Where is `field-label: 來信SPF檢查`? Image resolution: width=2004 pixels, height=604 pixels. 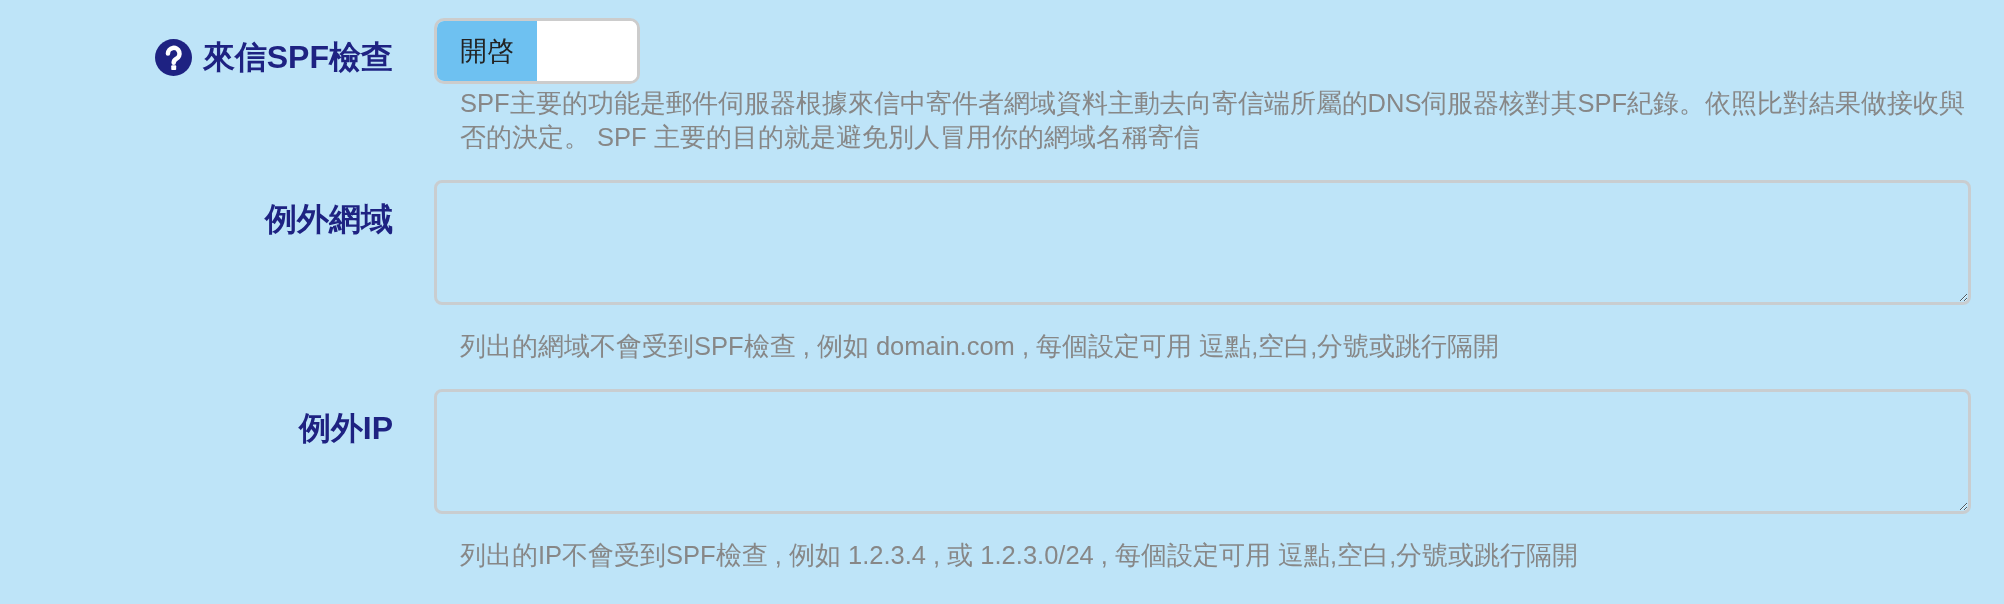
field-label: 來信SPF檢查 is located at coordinates (297, 57).